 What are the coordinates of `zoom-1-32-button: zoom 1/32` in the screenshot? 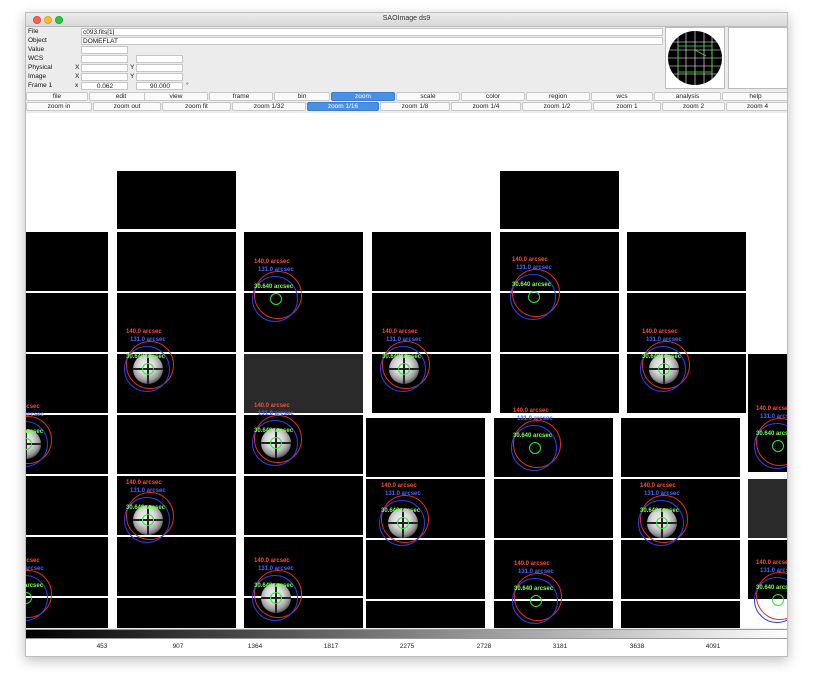 It's located at (269, 106).